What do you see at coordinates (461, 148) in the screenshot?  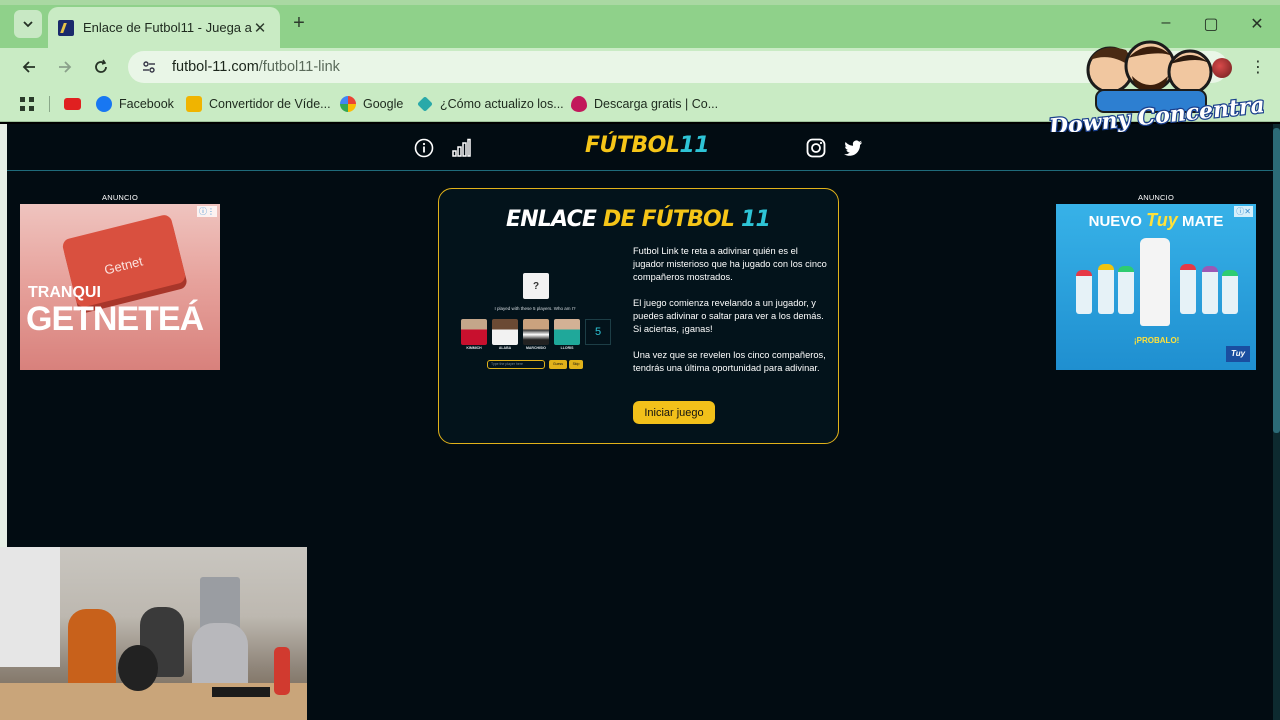 I see `stats-icon` at bounding box center [461, 148].